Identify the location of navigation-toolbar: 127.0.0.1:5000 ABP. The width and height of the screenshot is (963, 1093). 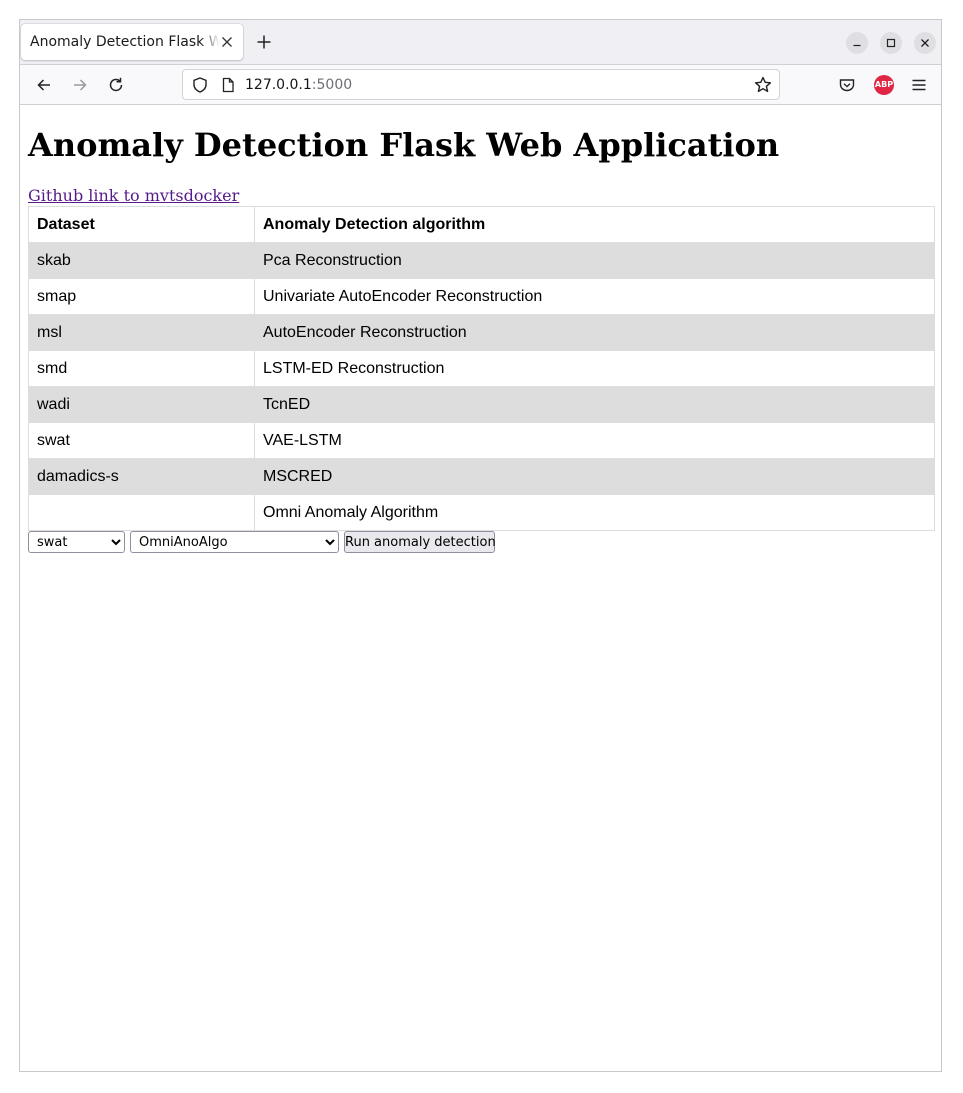
(480, 84).